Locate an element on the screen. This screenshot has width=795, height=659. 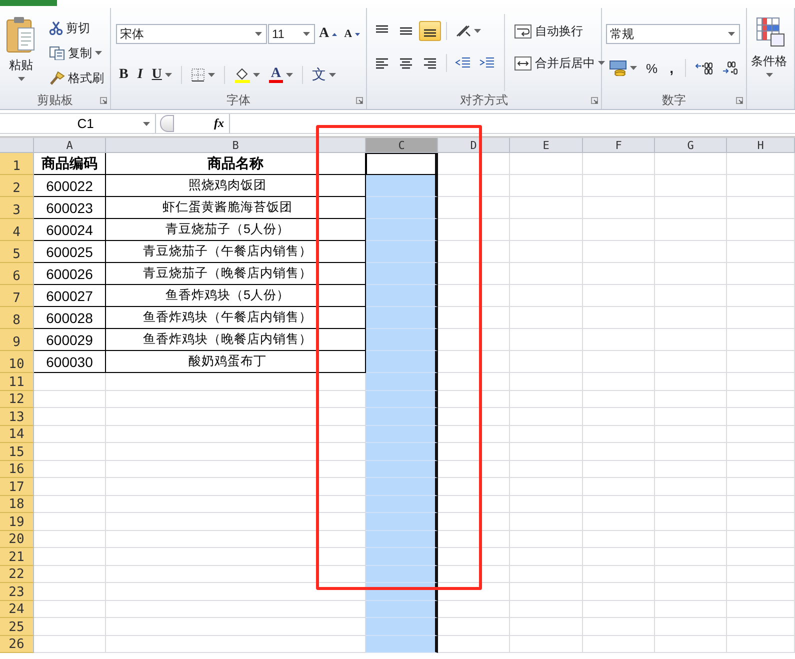
column-header: H is located at coordinates (761, 145).